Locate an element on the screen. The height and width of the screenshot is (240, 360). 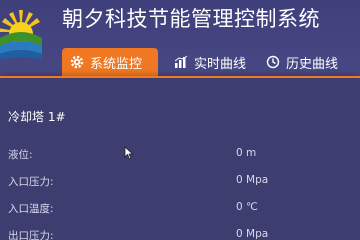
gear-icon is located at coordinates (77, 62).